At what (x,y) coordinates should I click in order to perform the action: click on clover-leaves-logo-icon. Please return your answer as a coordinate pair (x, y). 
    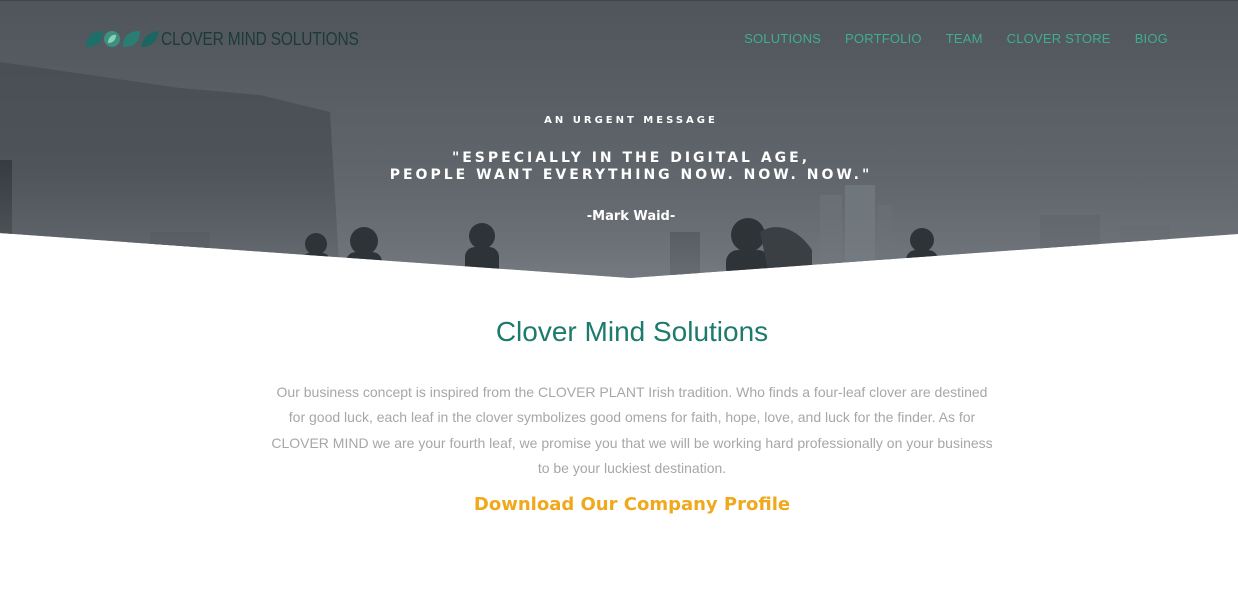
    Looking at the image, I should click on (122, 39).